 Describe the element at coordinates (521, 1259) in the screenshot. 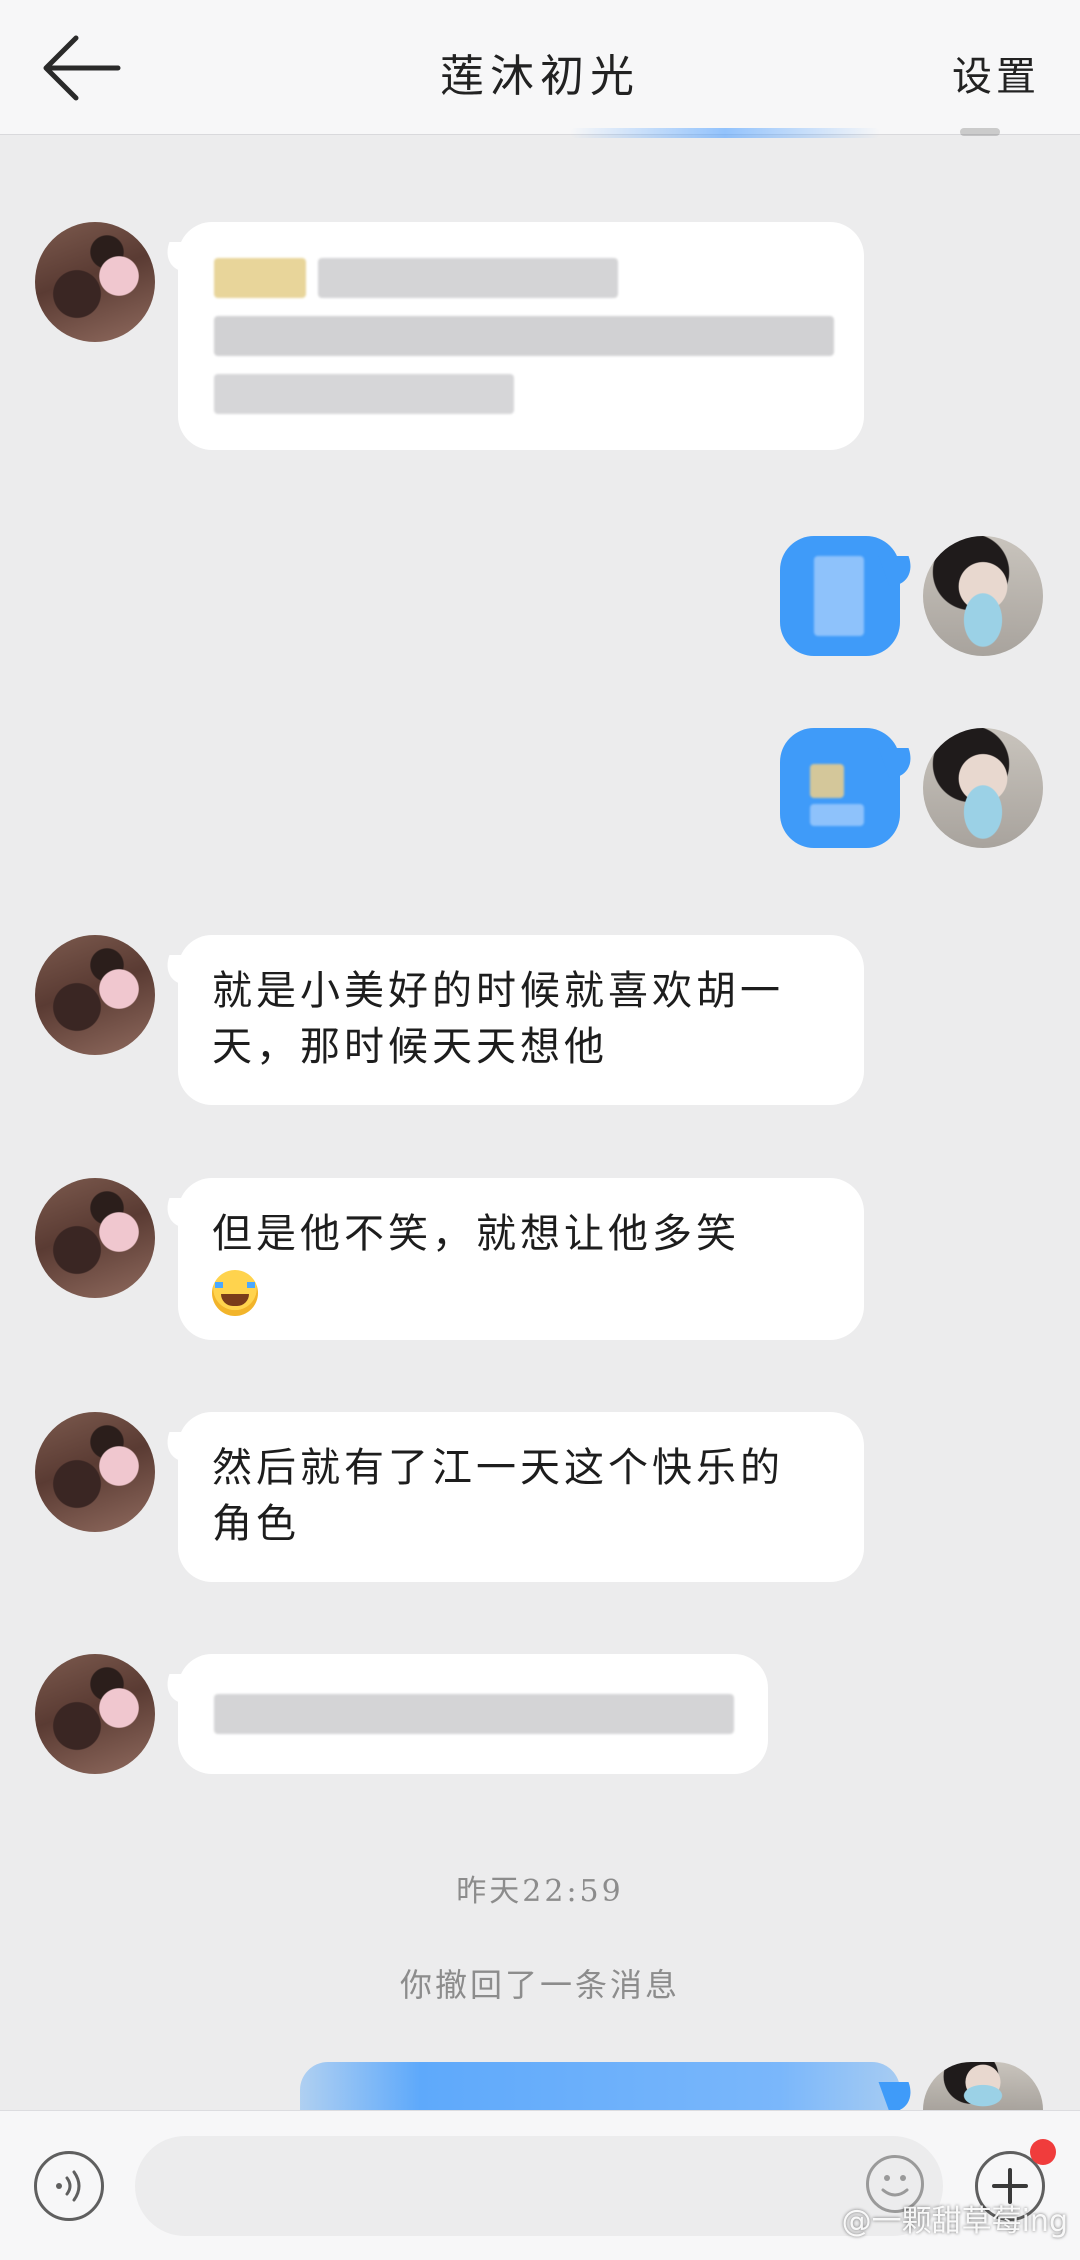

I see `message-bubble: 但是他不笑，就想让他多笑` at that location.